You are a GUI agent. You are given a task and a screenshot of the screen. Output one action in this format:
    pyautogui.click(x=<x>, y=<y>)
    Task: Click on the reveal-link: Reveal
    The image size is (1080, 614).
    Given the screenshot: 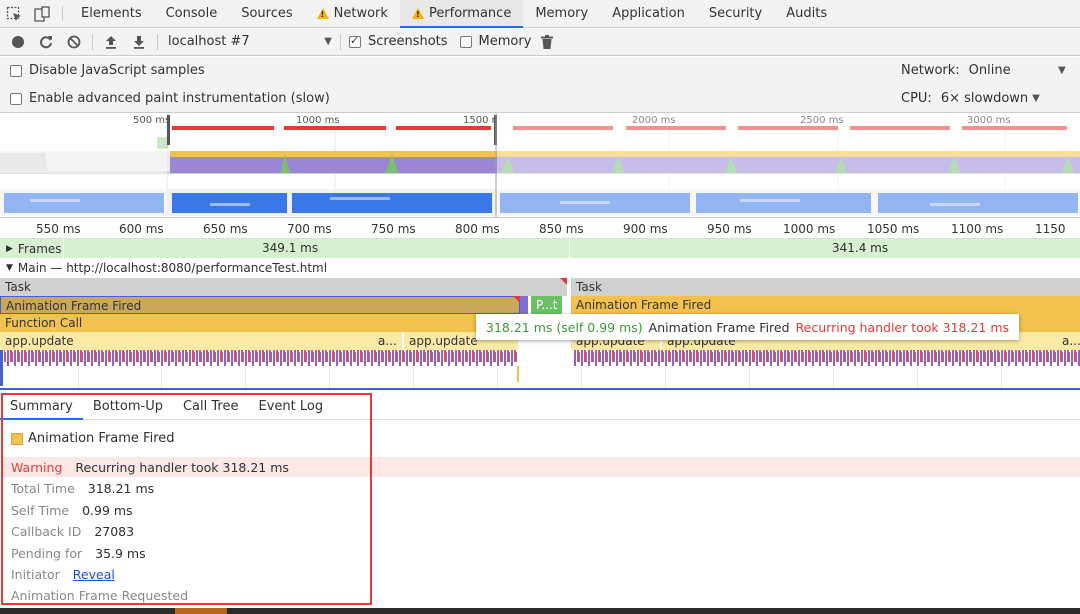 What is the action you would take?
    pyautogui.click(x=94, y=574)
    